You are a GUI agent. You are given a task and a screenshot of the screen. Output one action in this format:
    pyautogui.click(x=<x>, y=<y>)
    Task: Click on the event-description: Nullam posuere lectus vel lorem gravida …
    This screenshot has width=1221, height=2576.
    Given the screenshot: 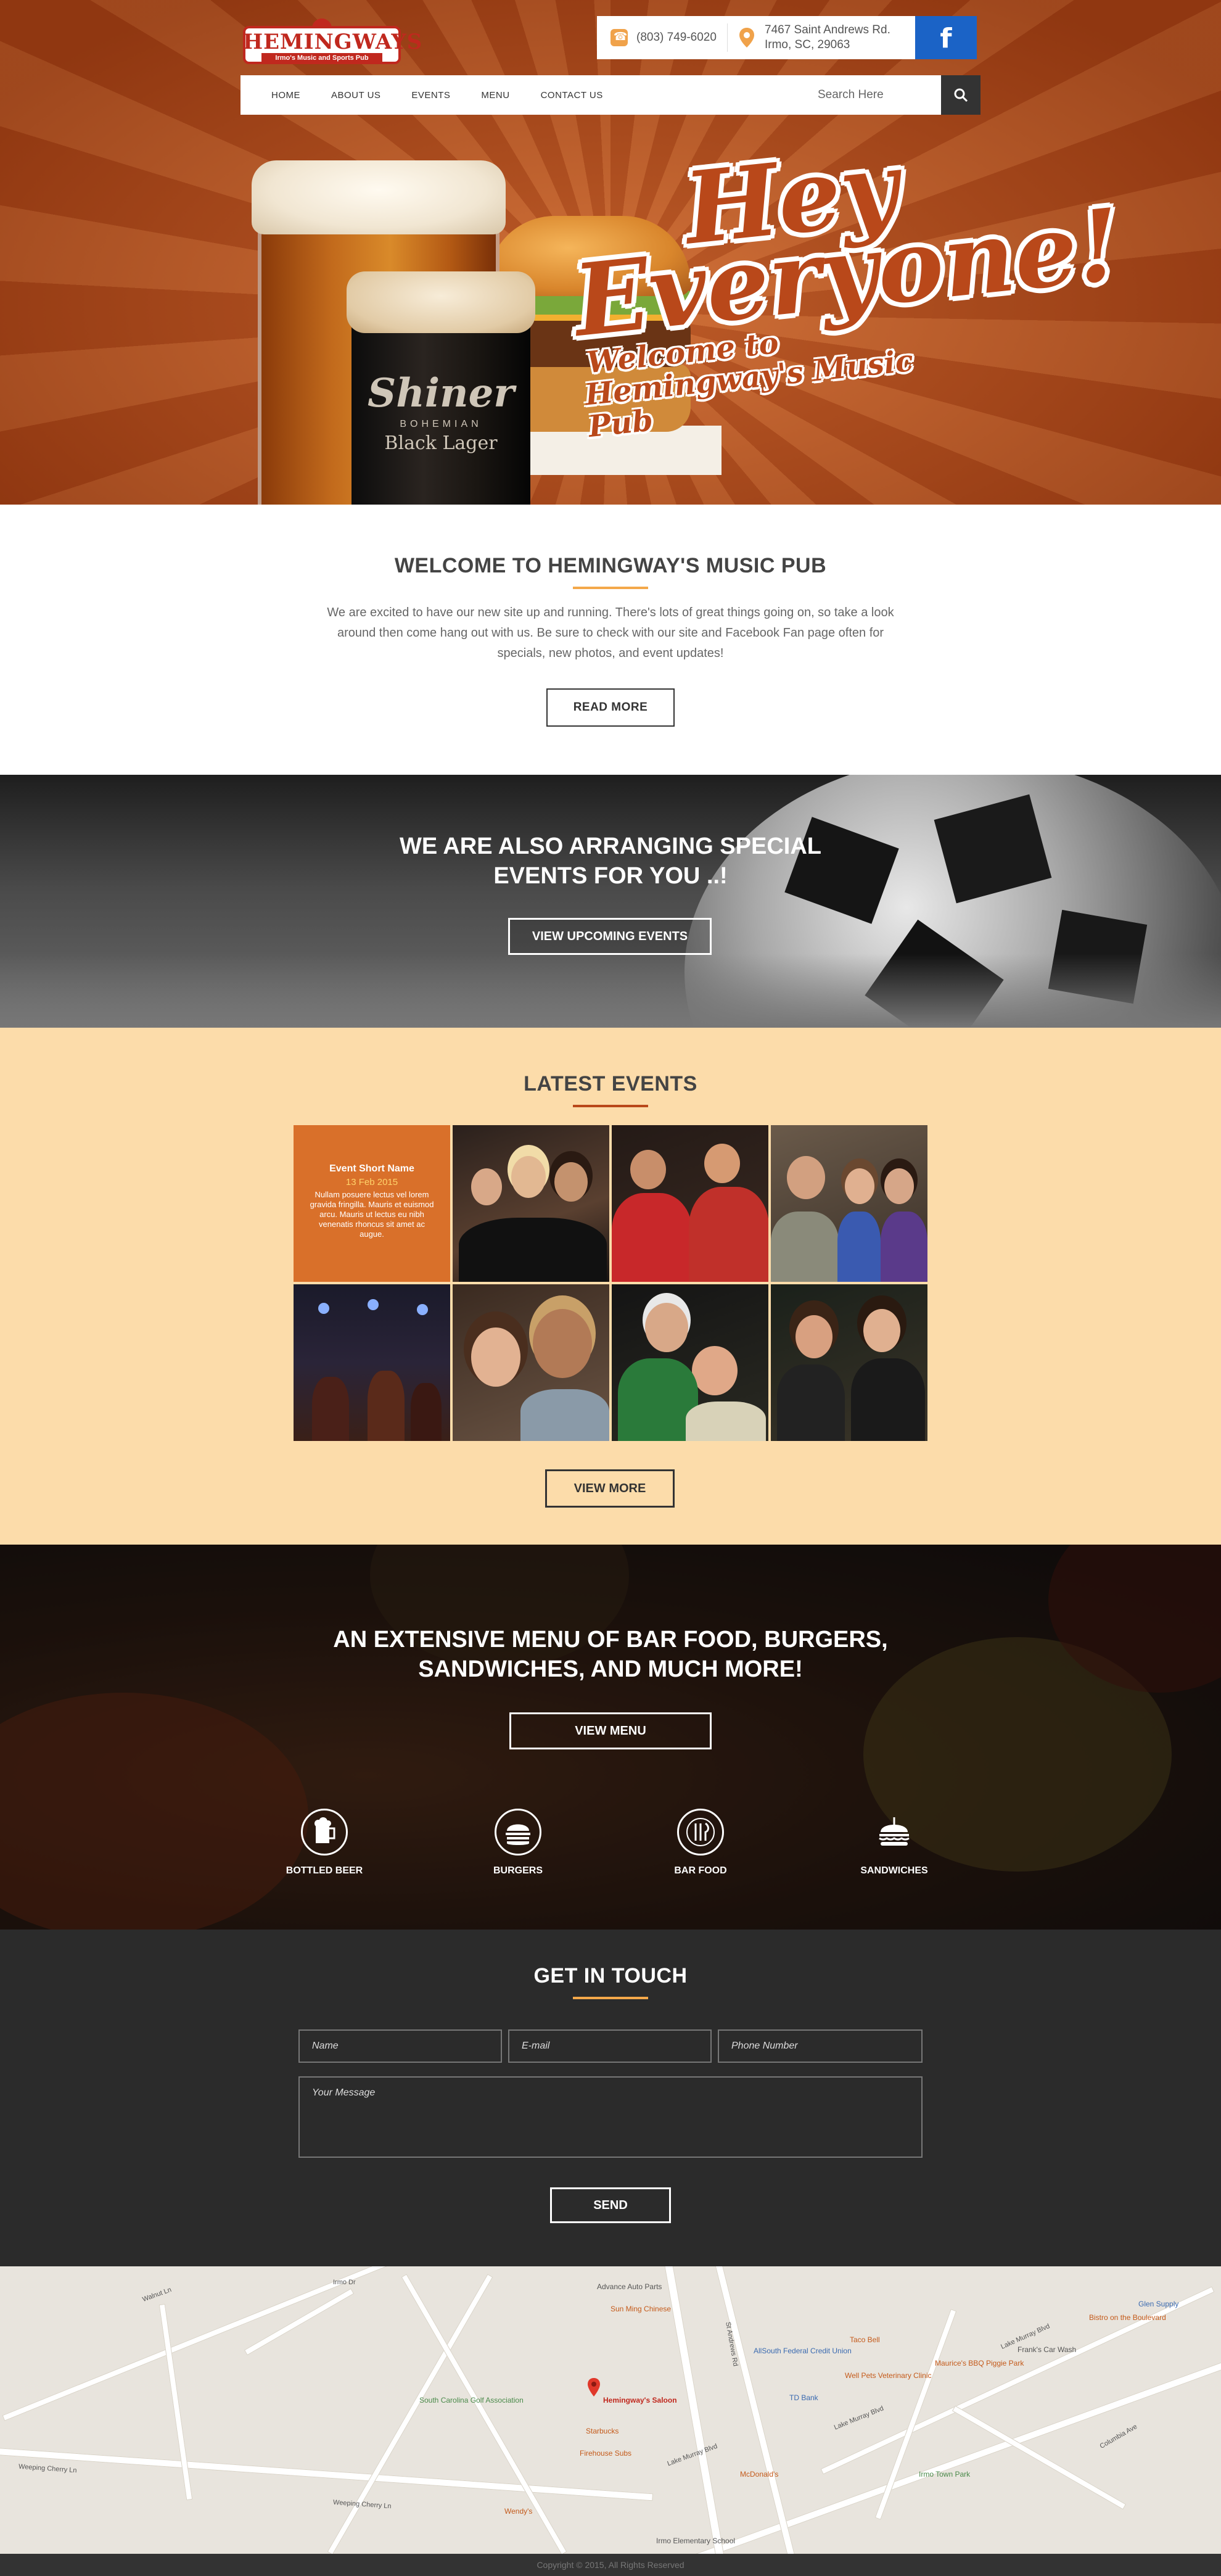 What is the action you would take?
    pyautogui.click(x=372, y=1214)
    